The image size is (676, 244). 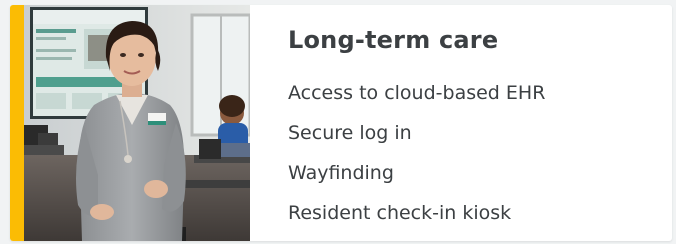 I want to click on feature-item-wayfinding: Wayfinding, so click(x=341, y=173).